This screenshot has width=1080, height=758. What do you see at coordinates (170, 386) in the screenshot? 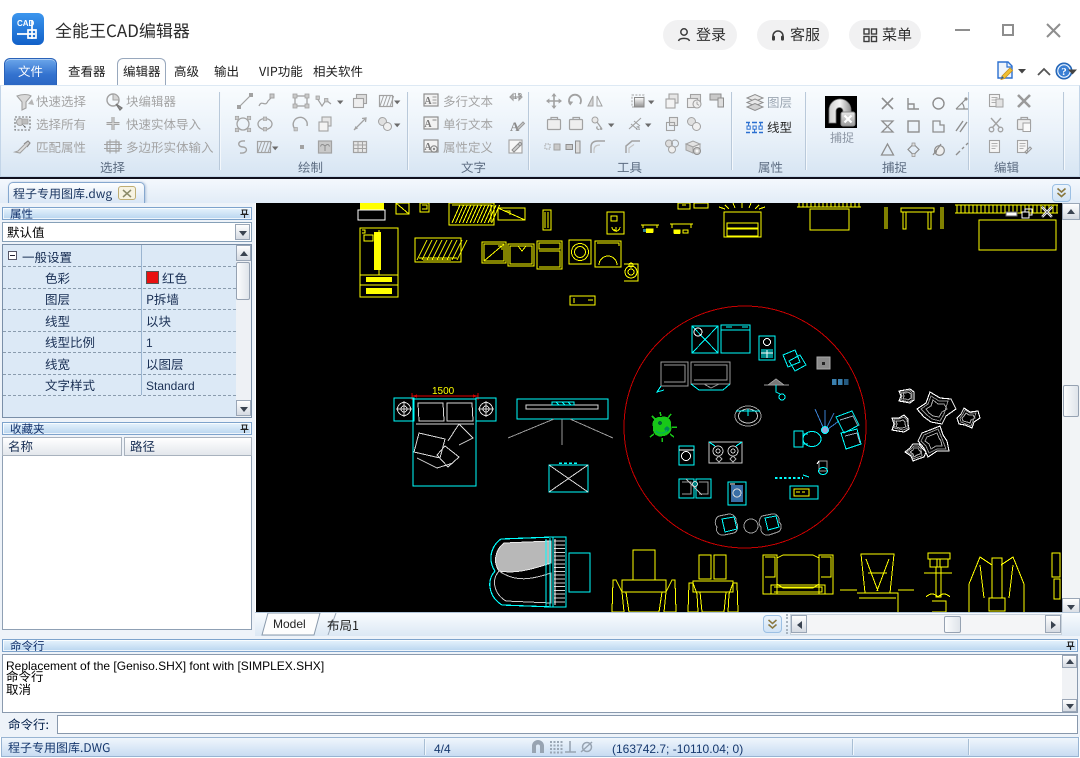
I see `svg-text: Standard` at bounding box center [170, 386].